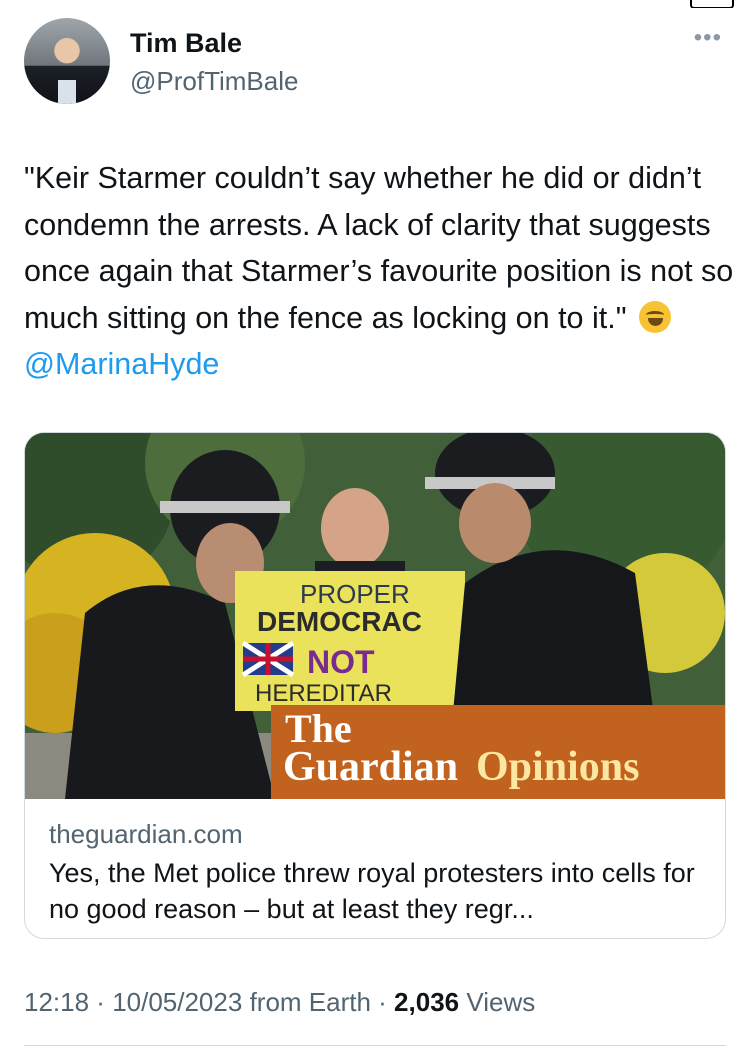 This screenshot has height=1049, width=750. Describe the element at coordinates (708, 38) in the screenshot. I see `more-horizontal-icon: •••` at that location.